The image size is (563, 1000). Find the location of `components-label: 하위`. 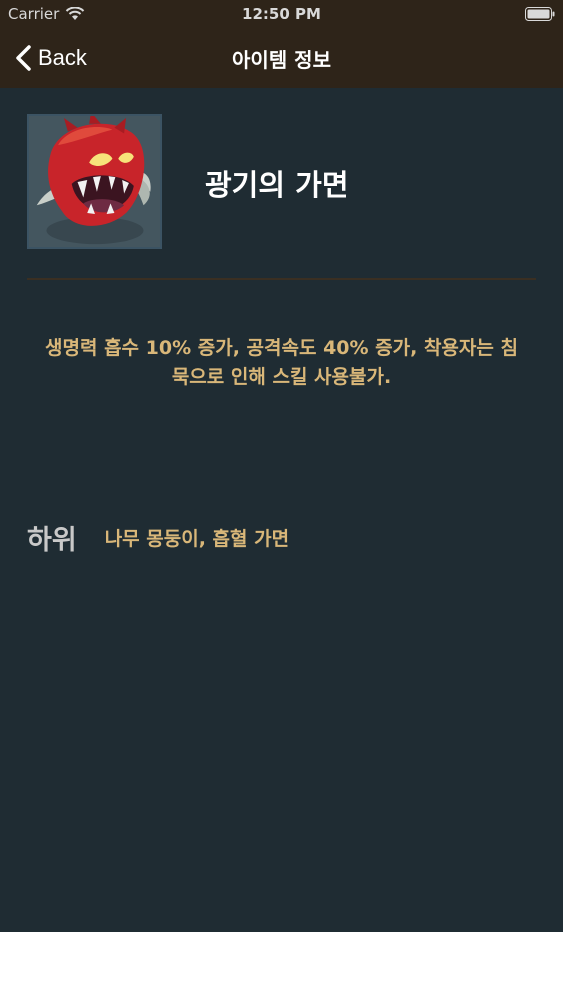

components-label: 하위 is located at coordinates (52, 540).